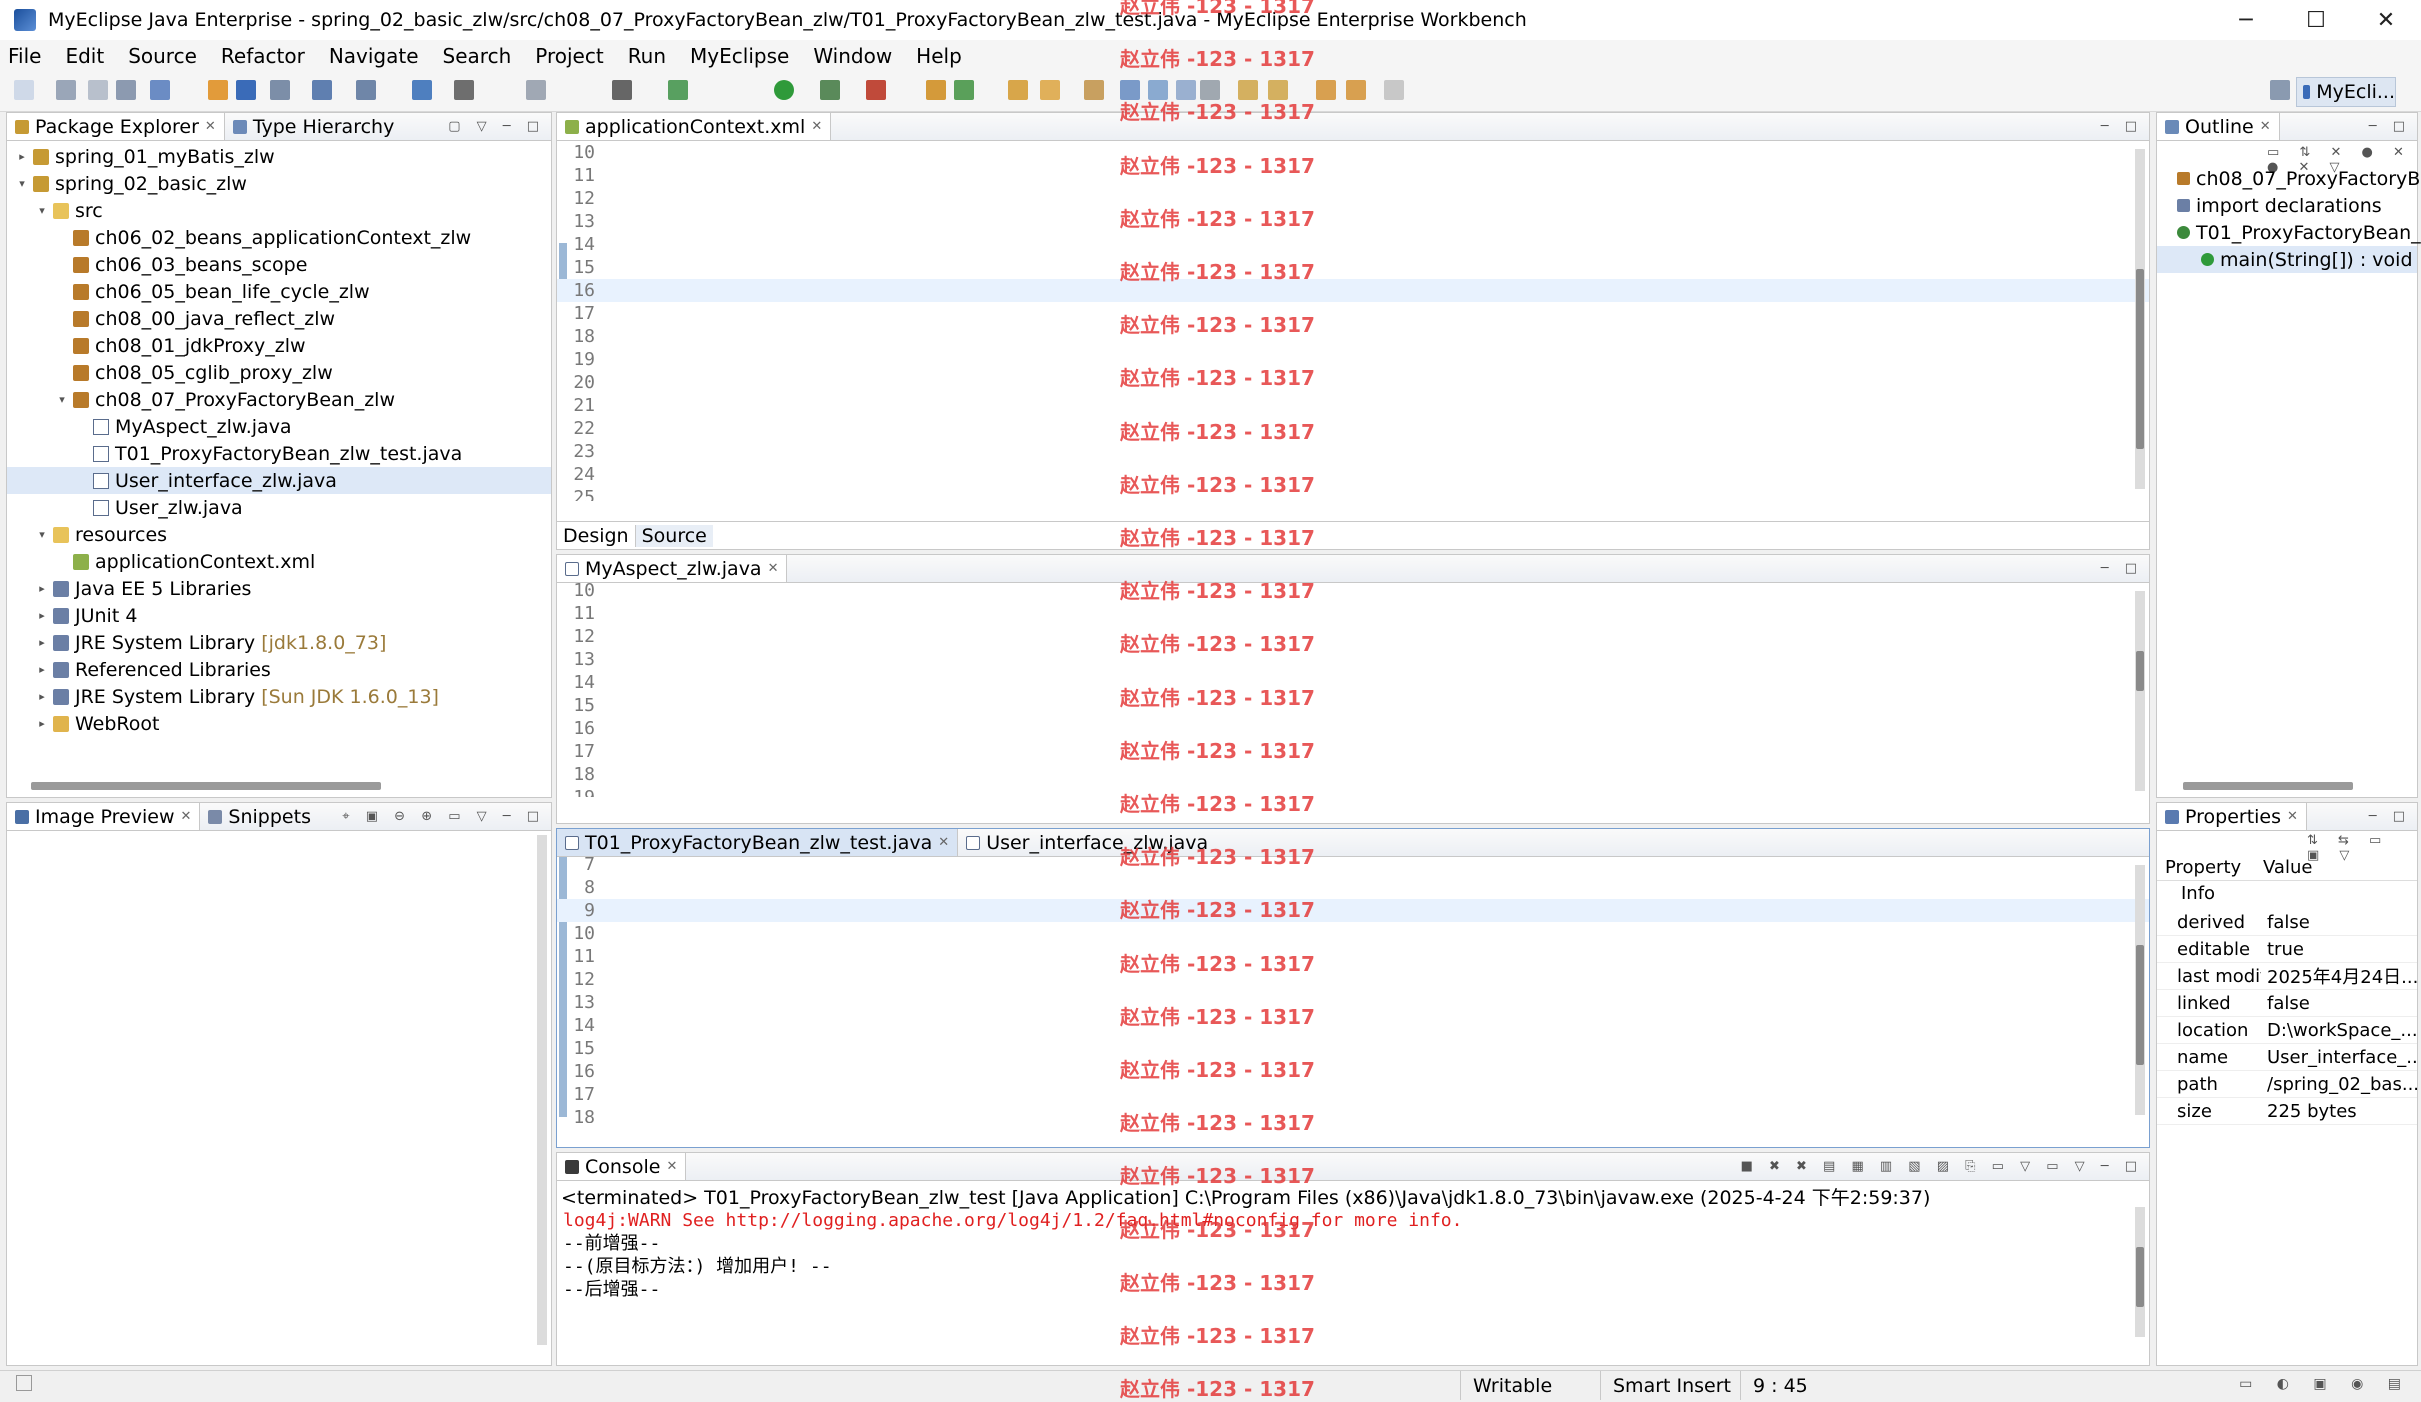 The height and width of the screenshot is (1402, 2421). What do you see at coordinates (852, 56) in the screenshot?
I see `menu-window: Window` at bounding box center [852, 56].